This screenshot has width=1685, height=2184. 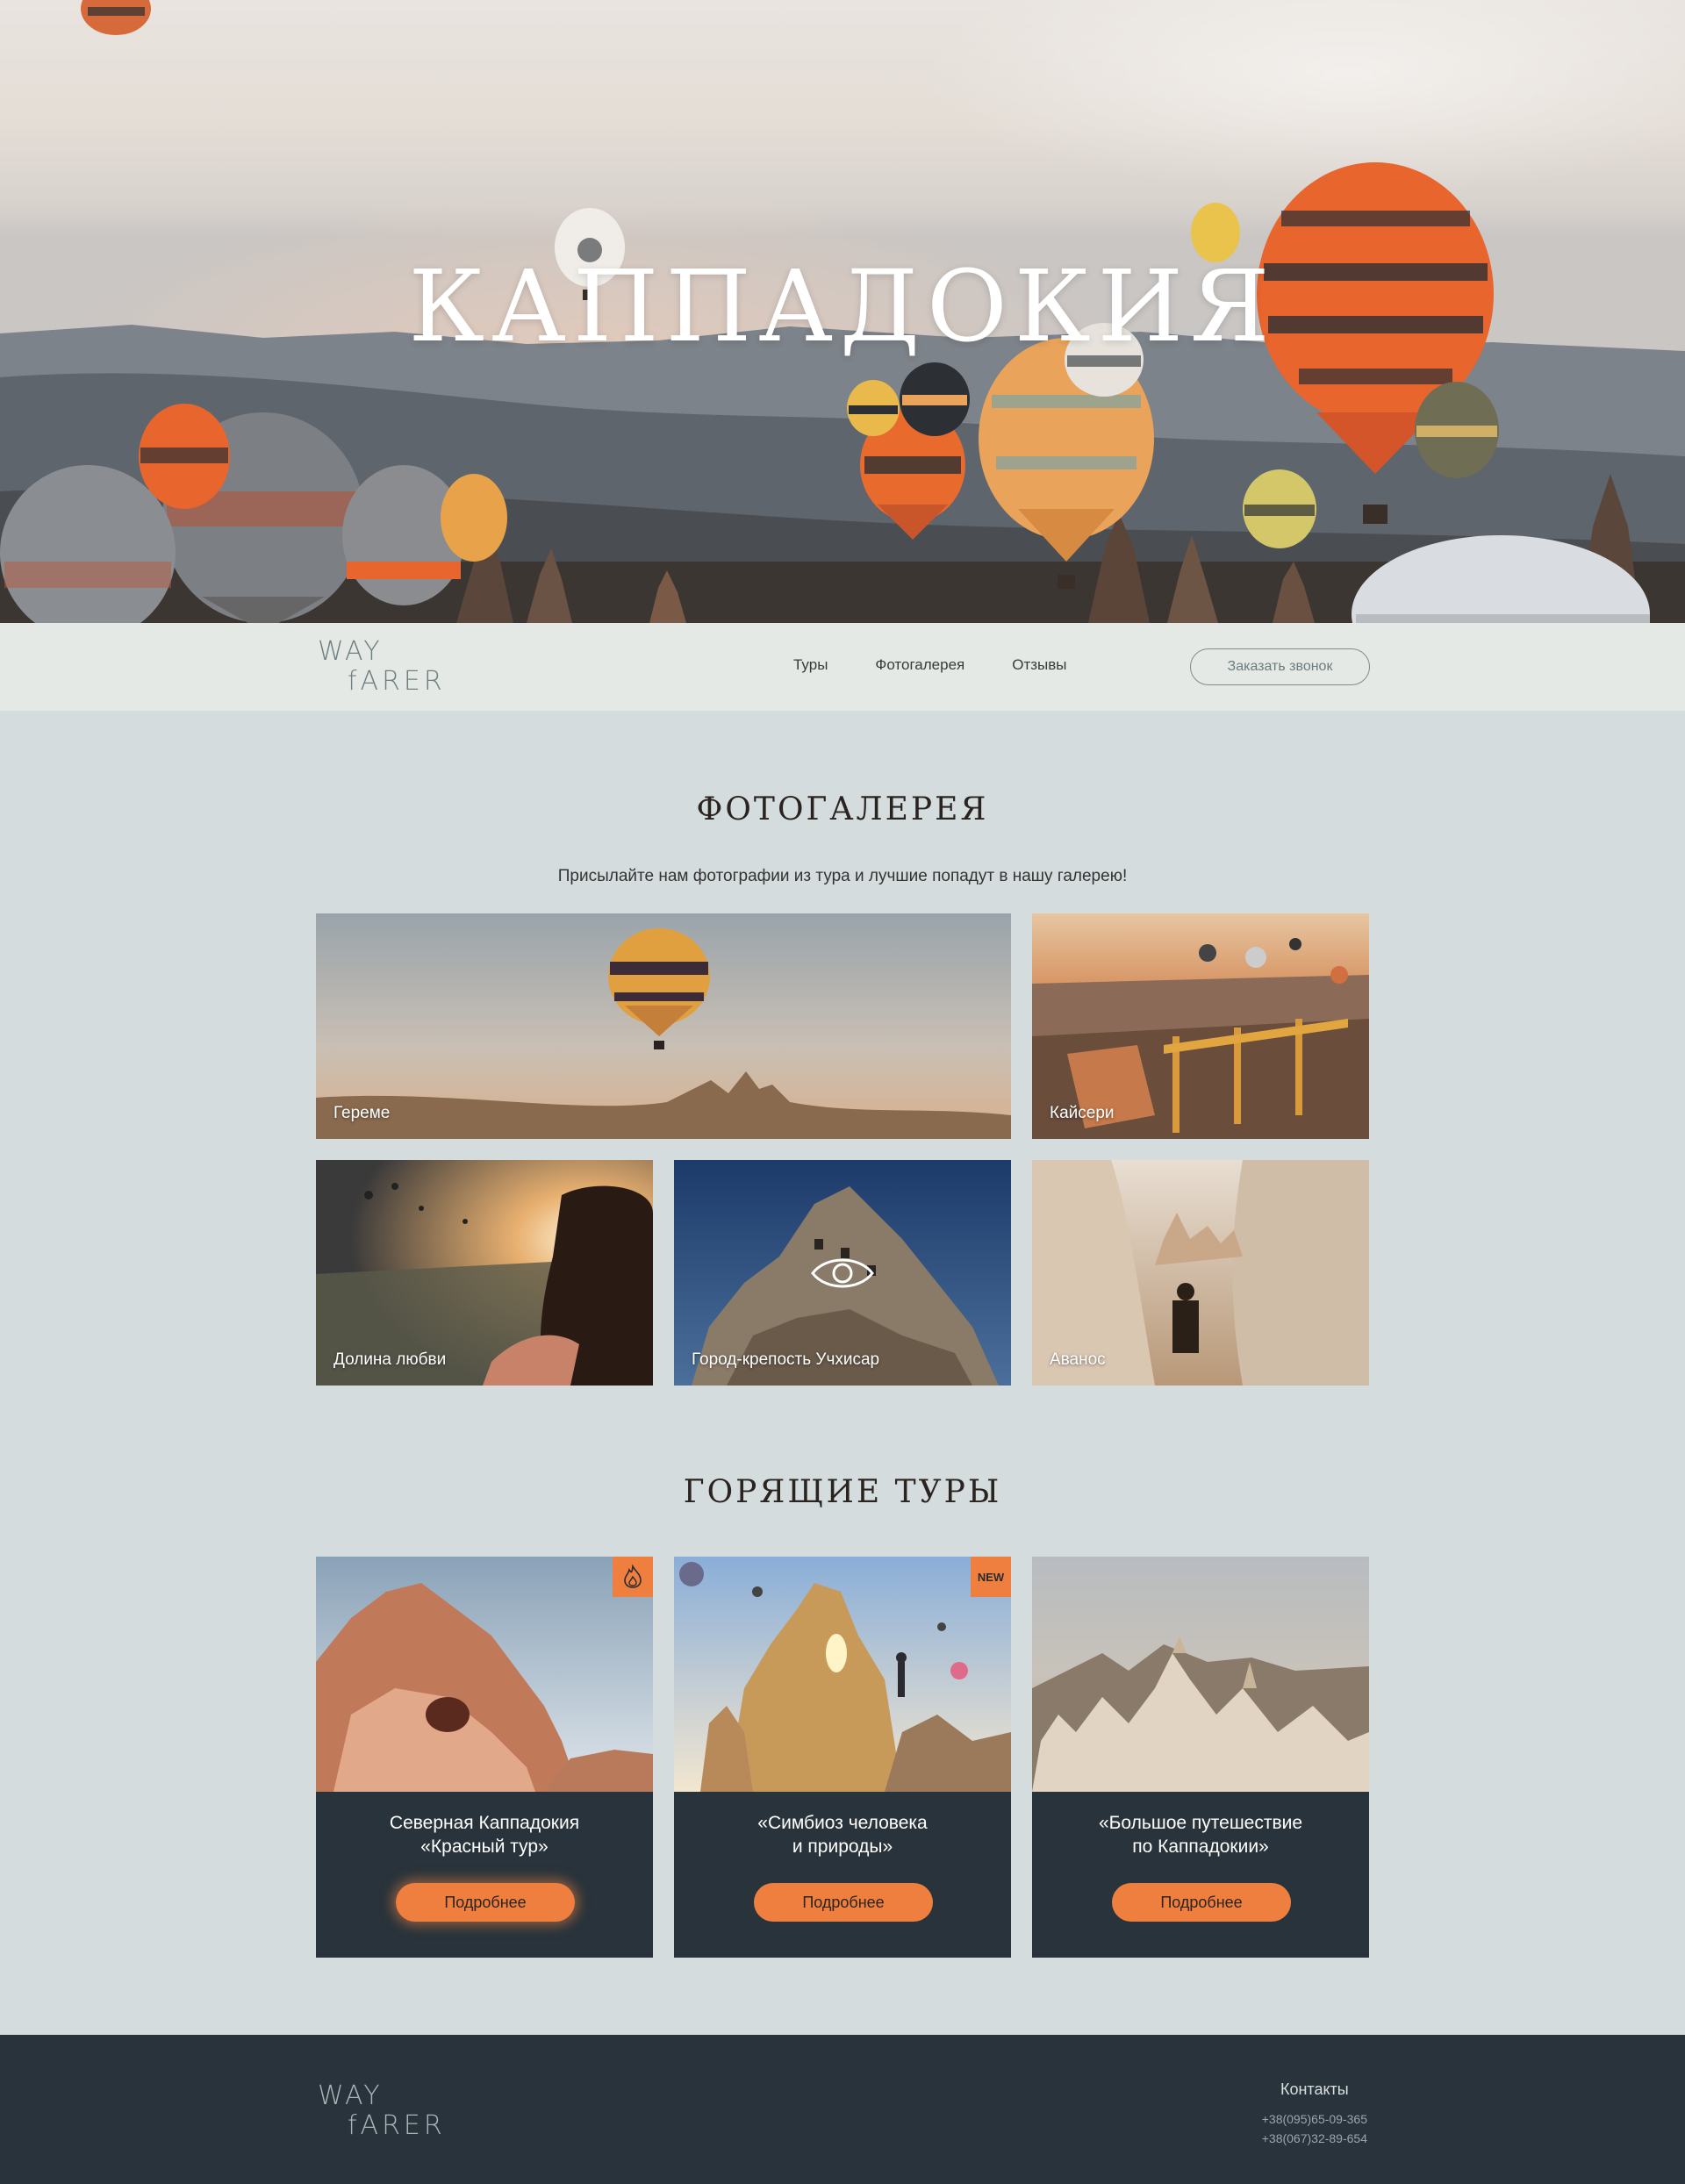 I want to click on gallery-caption: Аванос, so click(x=1078, y=1359).